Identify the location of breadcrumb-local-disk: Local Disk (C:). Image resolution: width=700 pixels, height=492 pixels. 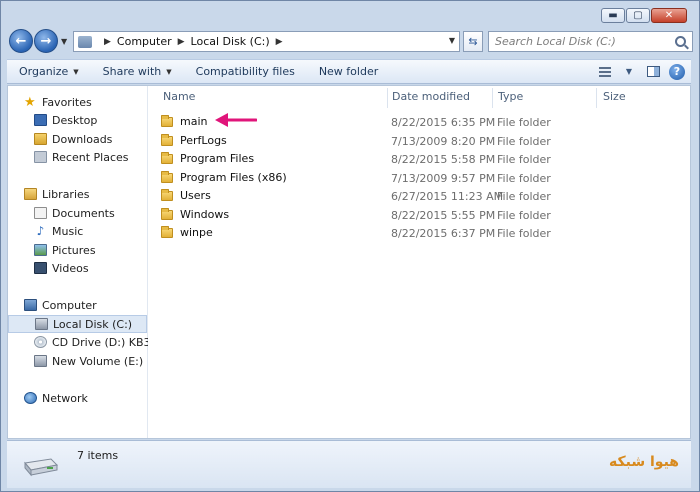
(230, 41).